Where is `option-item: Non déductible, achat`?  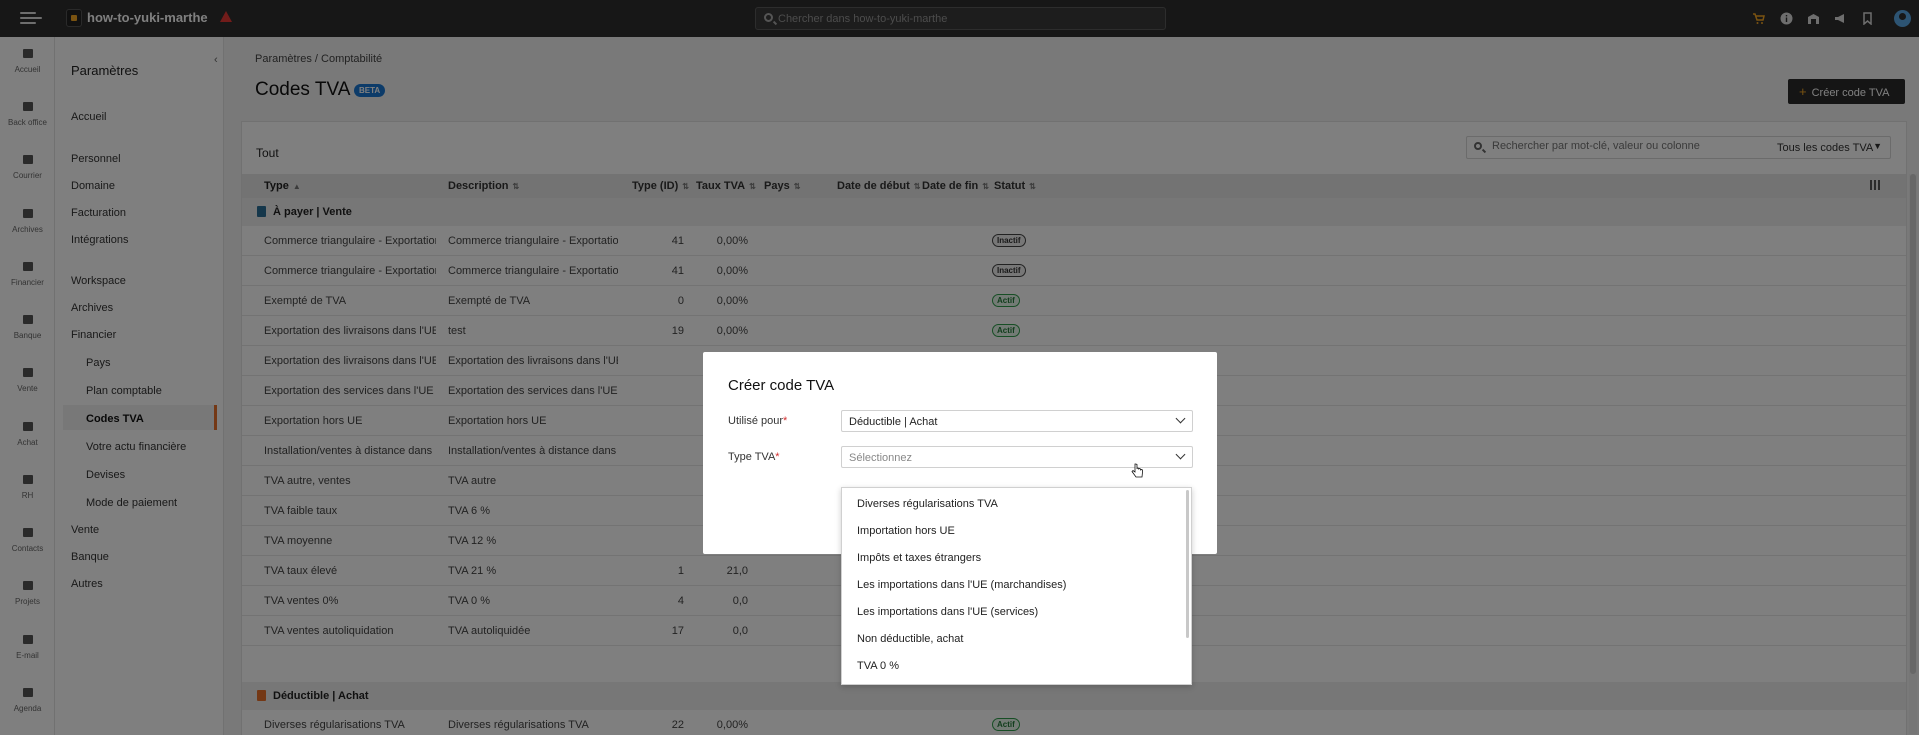 option-item: Non déductible, achat is located at coordinates (910, 639).